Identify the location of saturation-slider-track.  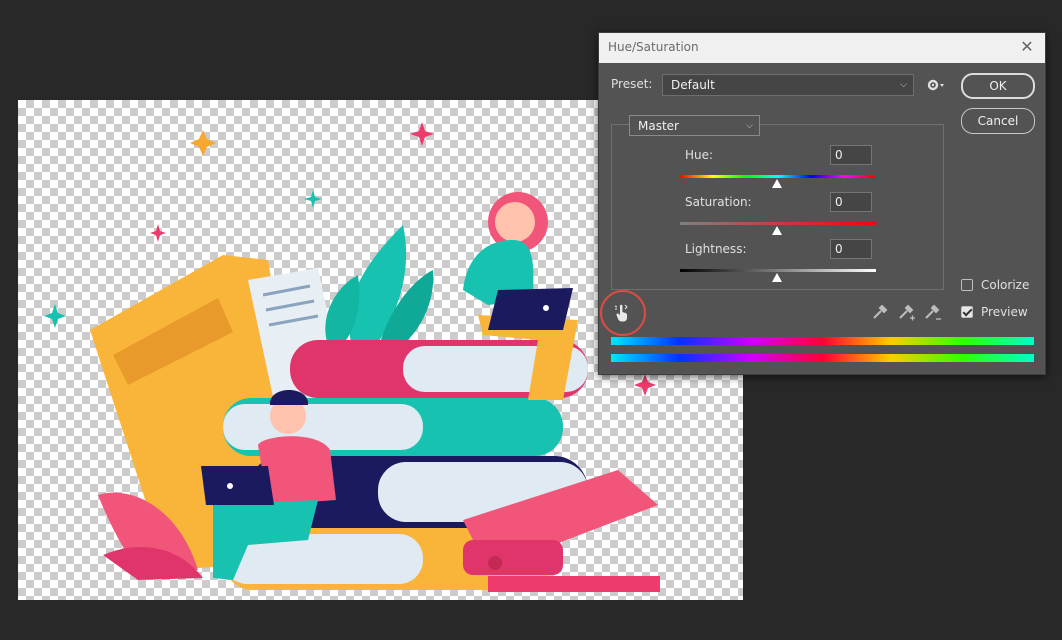
(778, 223).